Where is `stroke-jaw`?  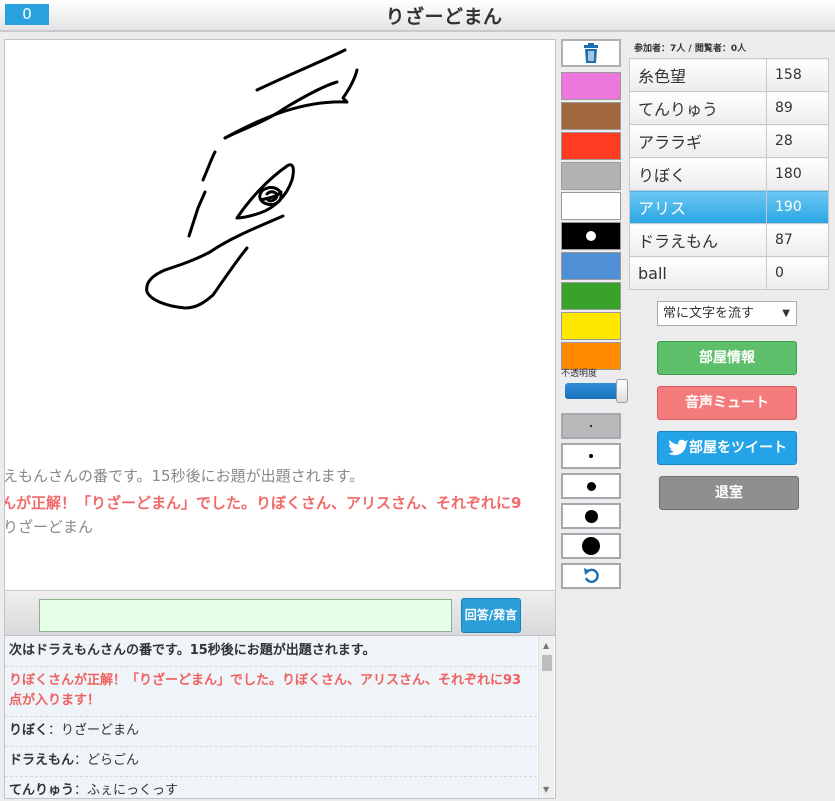
stroke-jaw is located at coordinates (197, 214).